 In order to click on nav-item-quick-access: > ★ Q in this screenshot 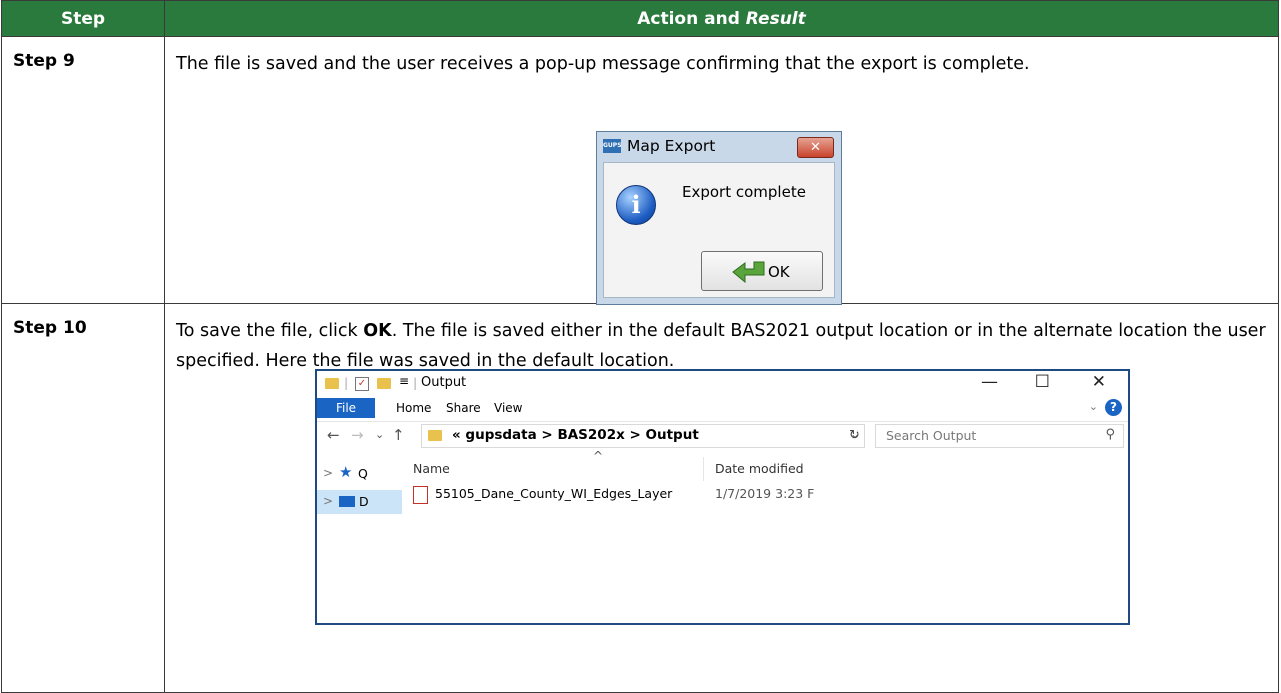, I will do `click(359, 475)`.